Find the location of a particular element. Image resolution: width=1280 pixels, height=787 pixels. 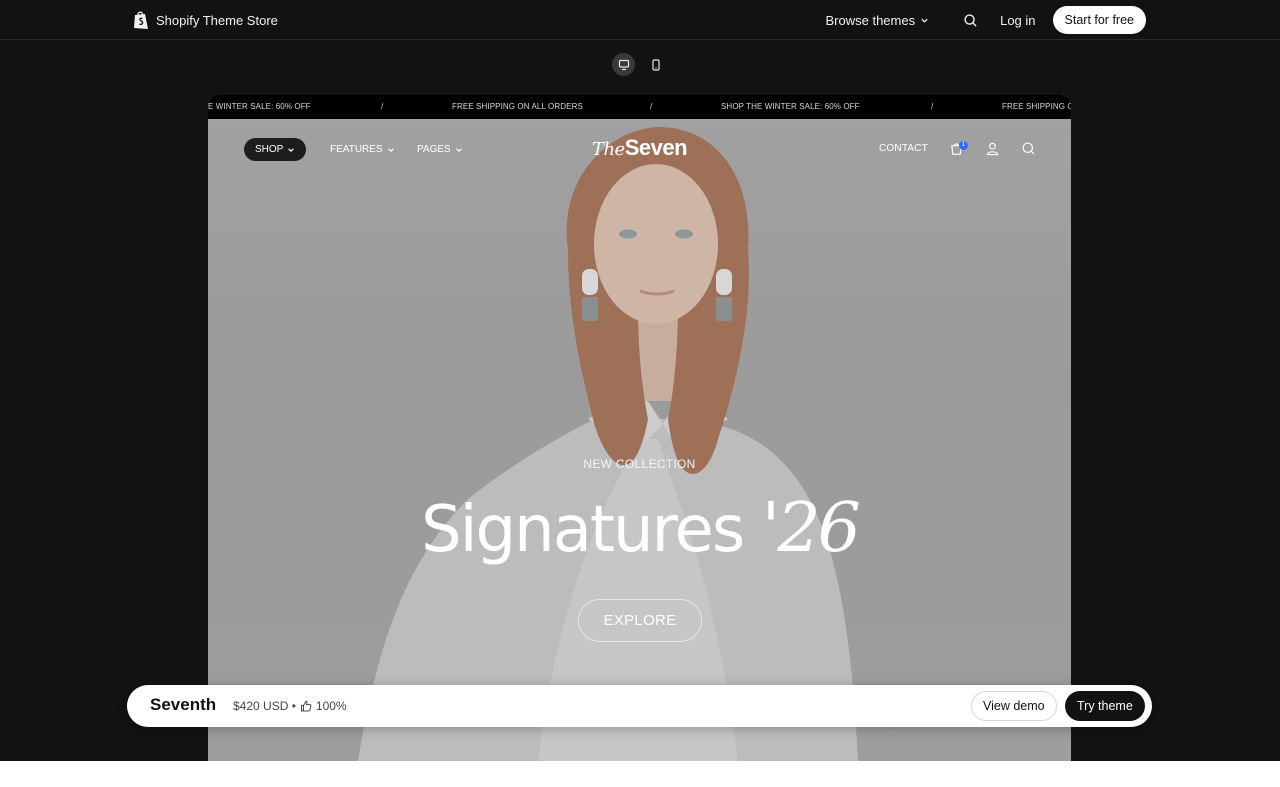

theme-rating: 100% is located at coordinates (331, 706).